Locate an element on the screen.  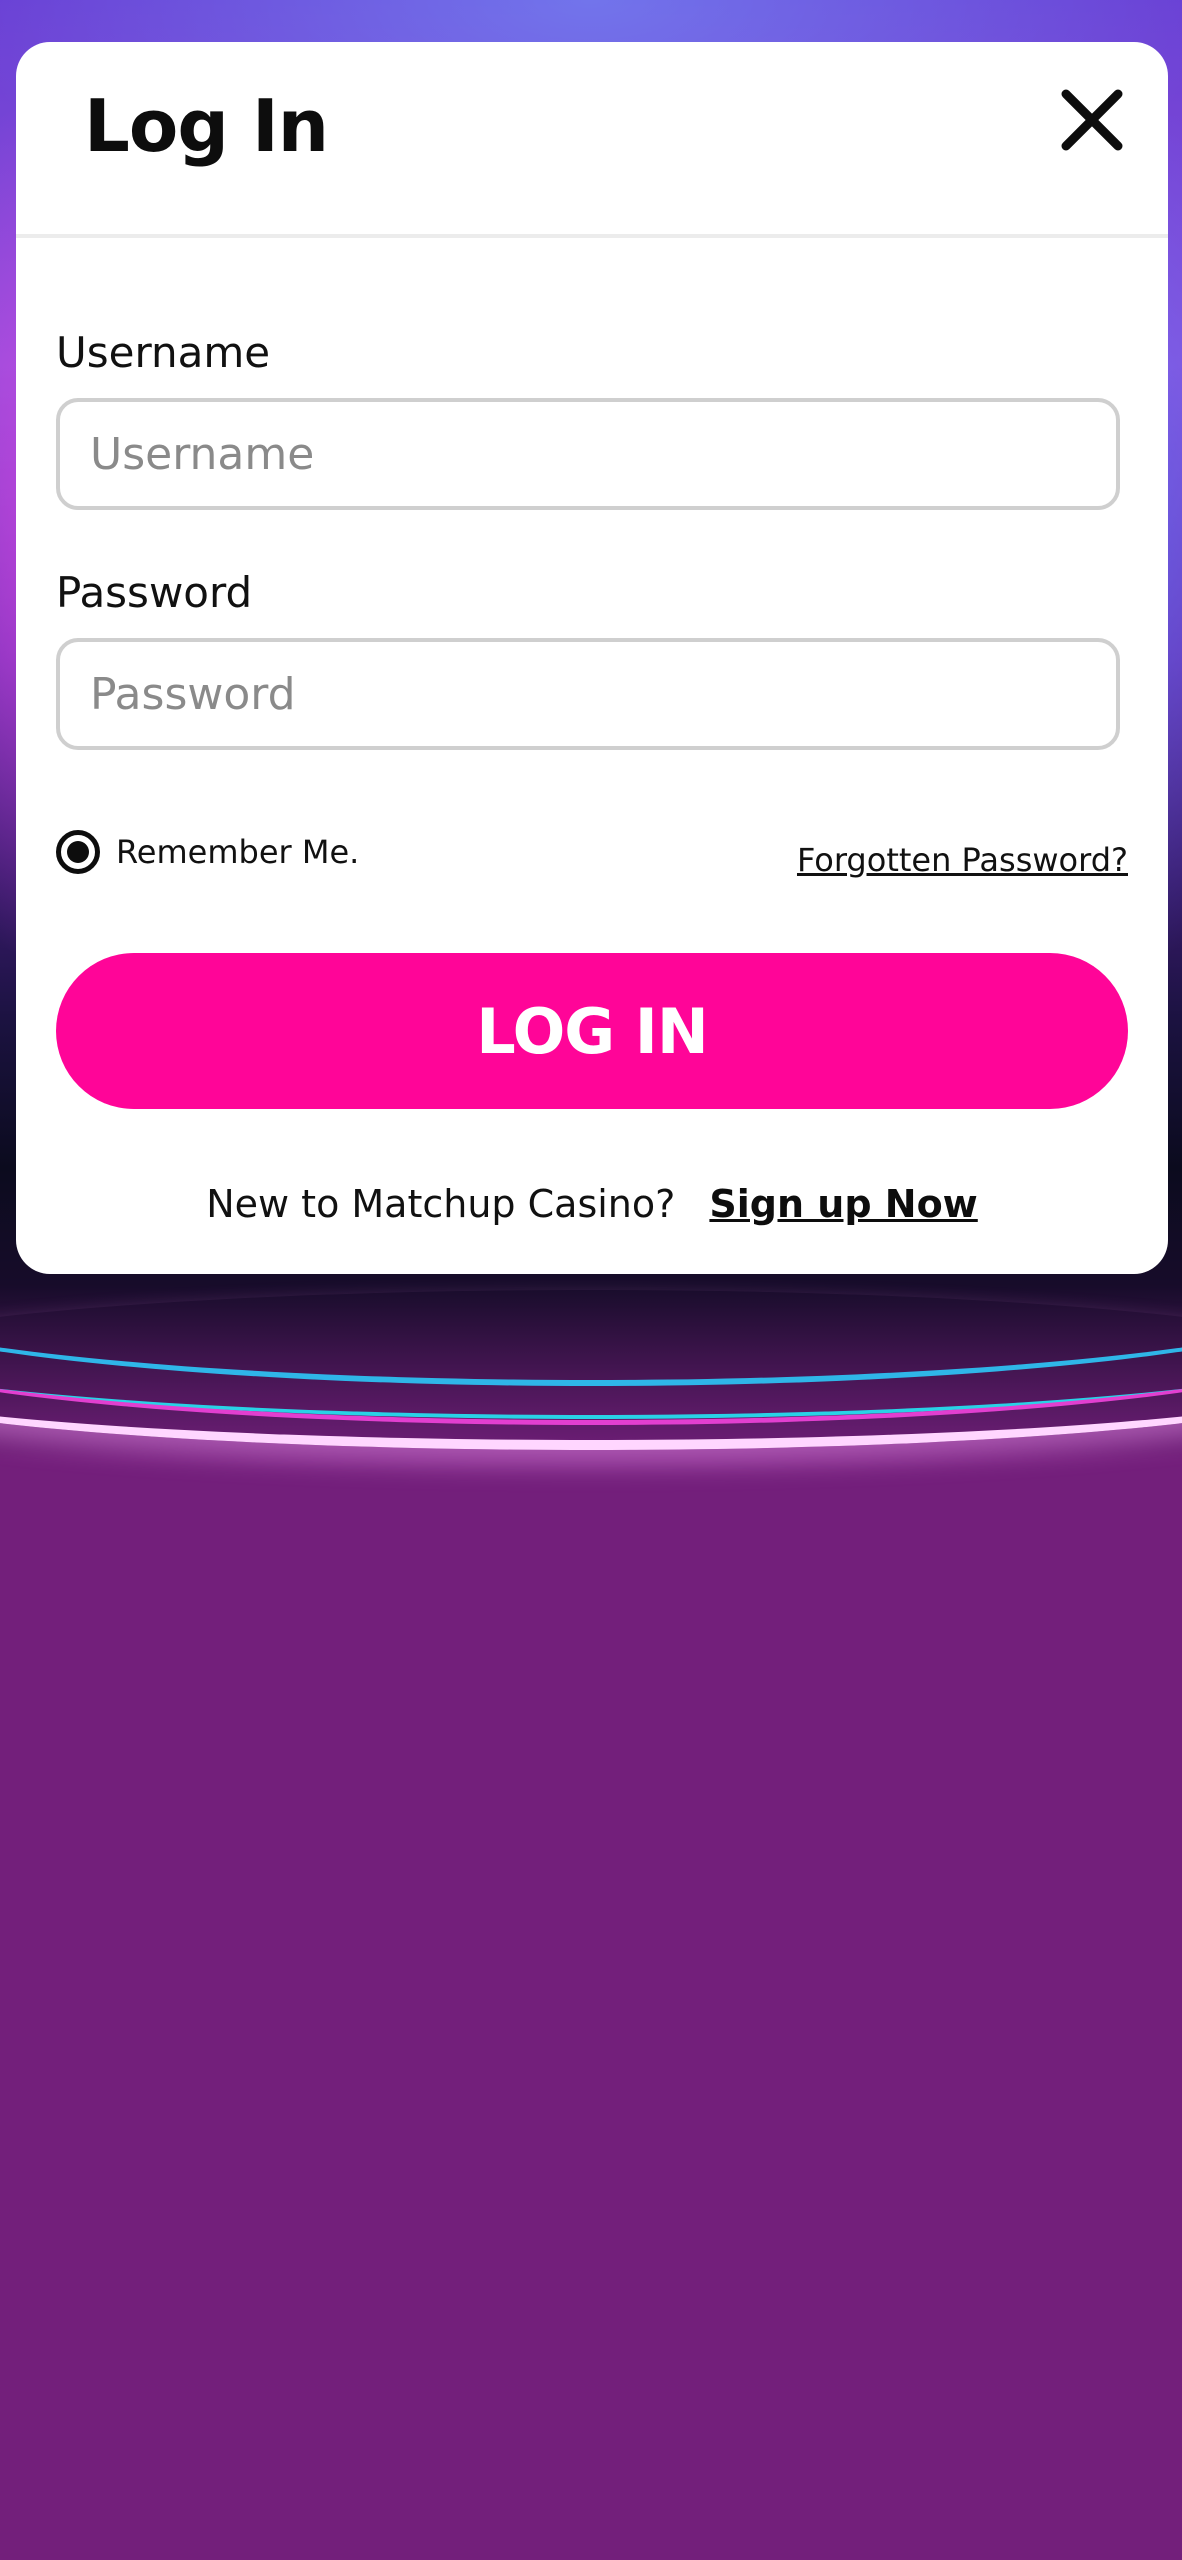
modal-header: Log In is located at coordinates (592, 140).